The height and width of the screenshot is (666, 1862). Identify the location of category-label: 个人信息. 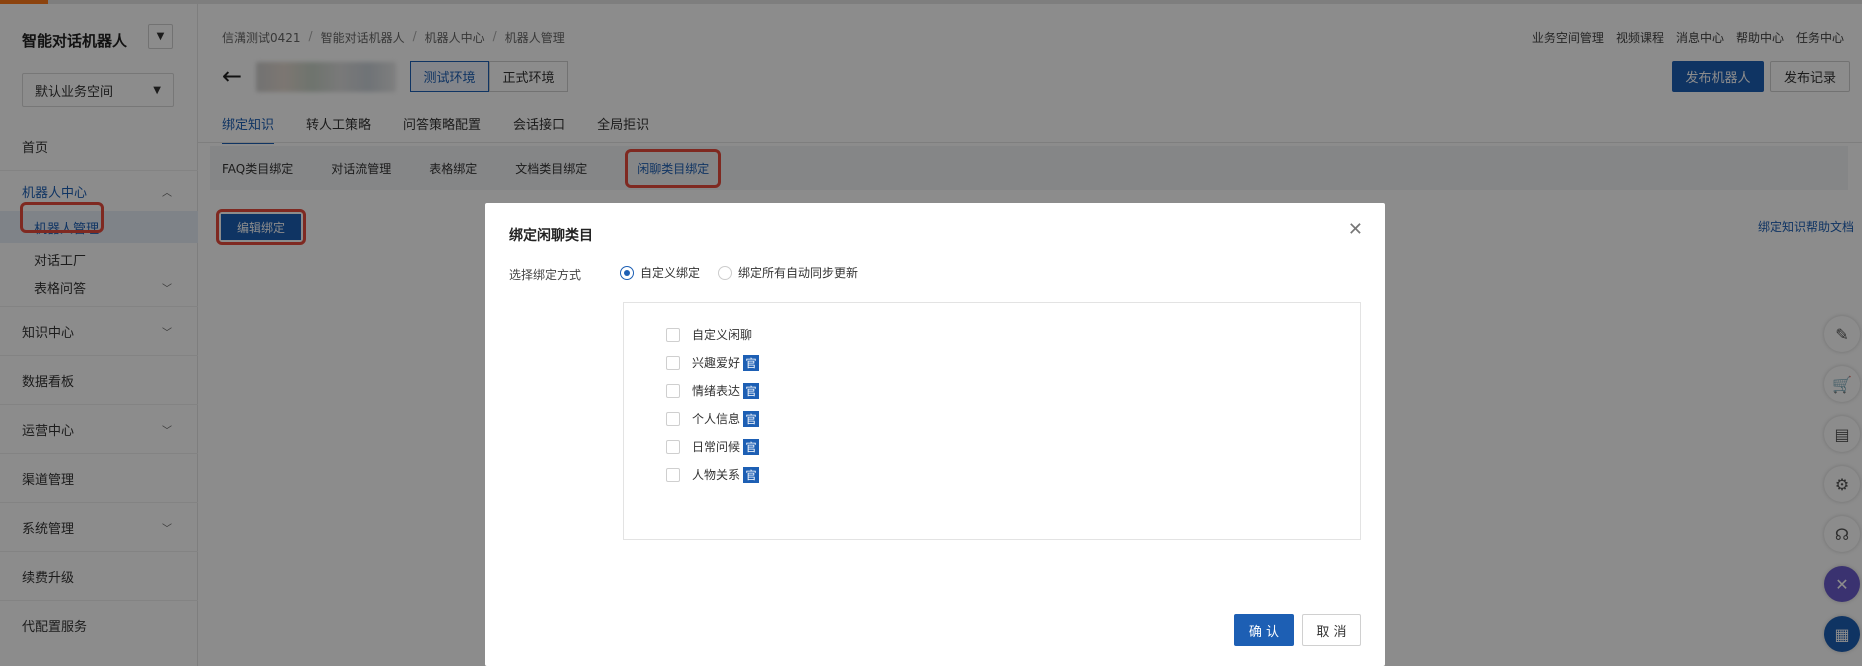
(716, 419).